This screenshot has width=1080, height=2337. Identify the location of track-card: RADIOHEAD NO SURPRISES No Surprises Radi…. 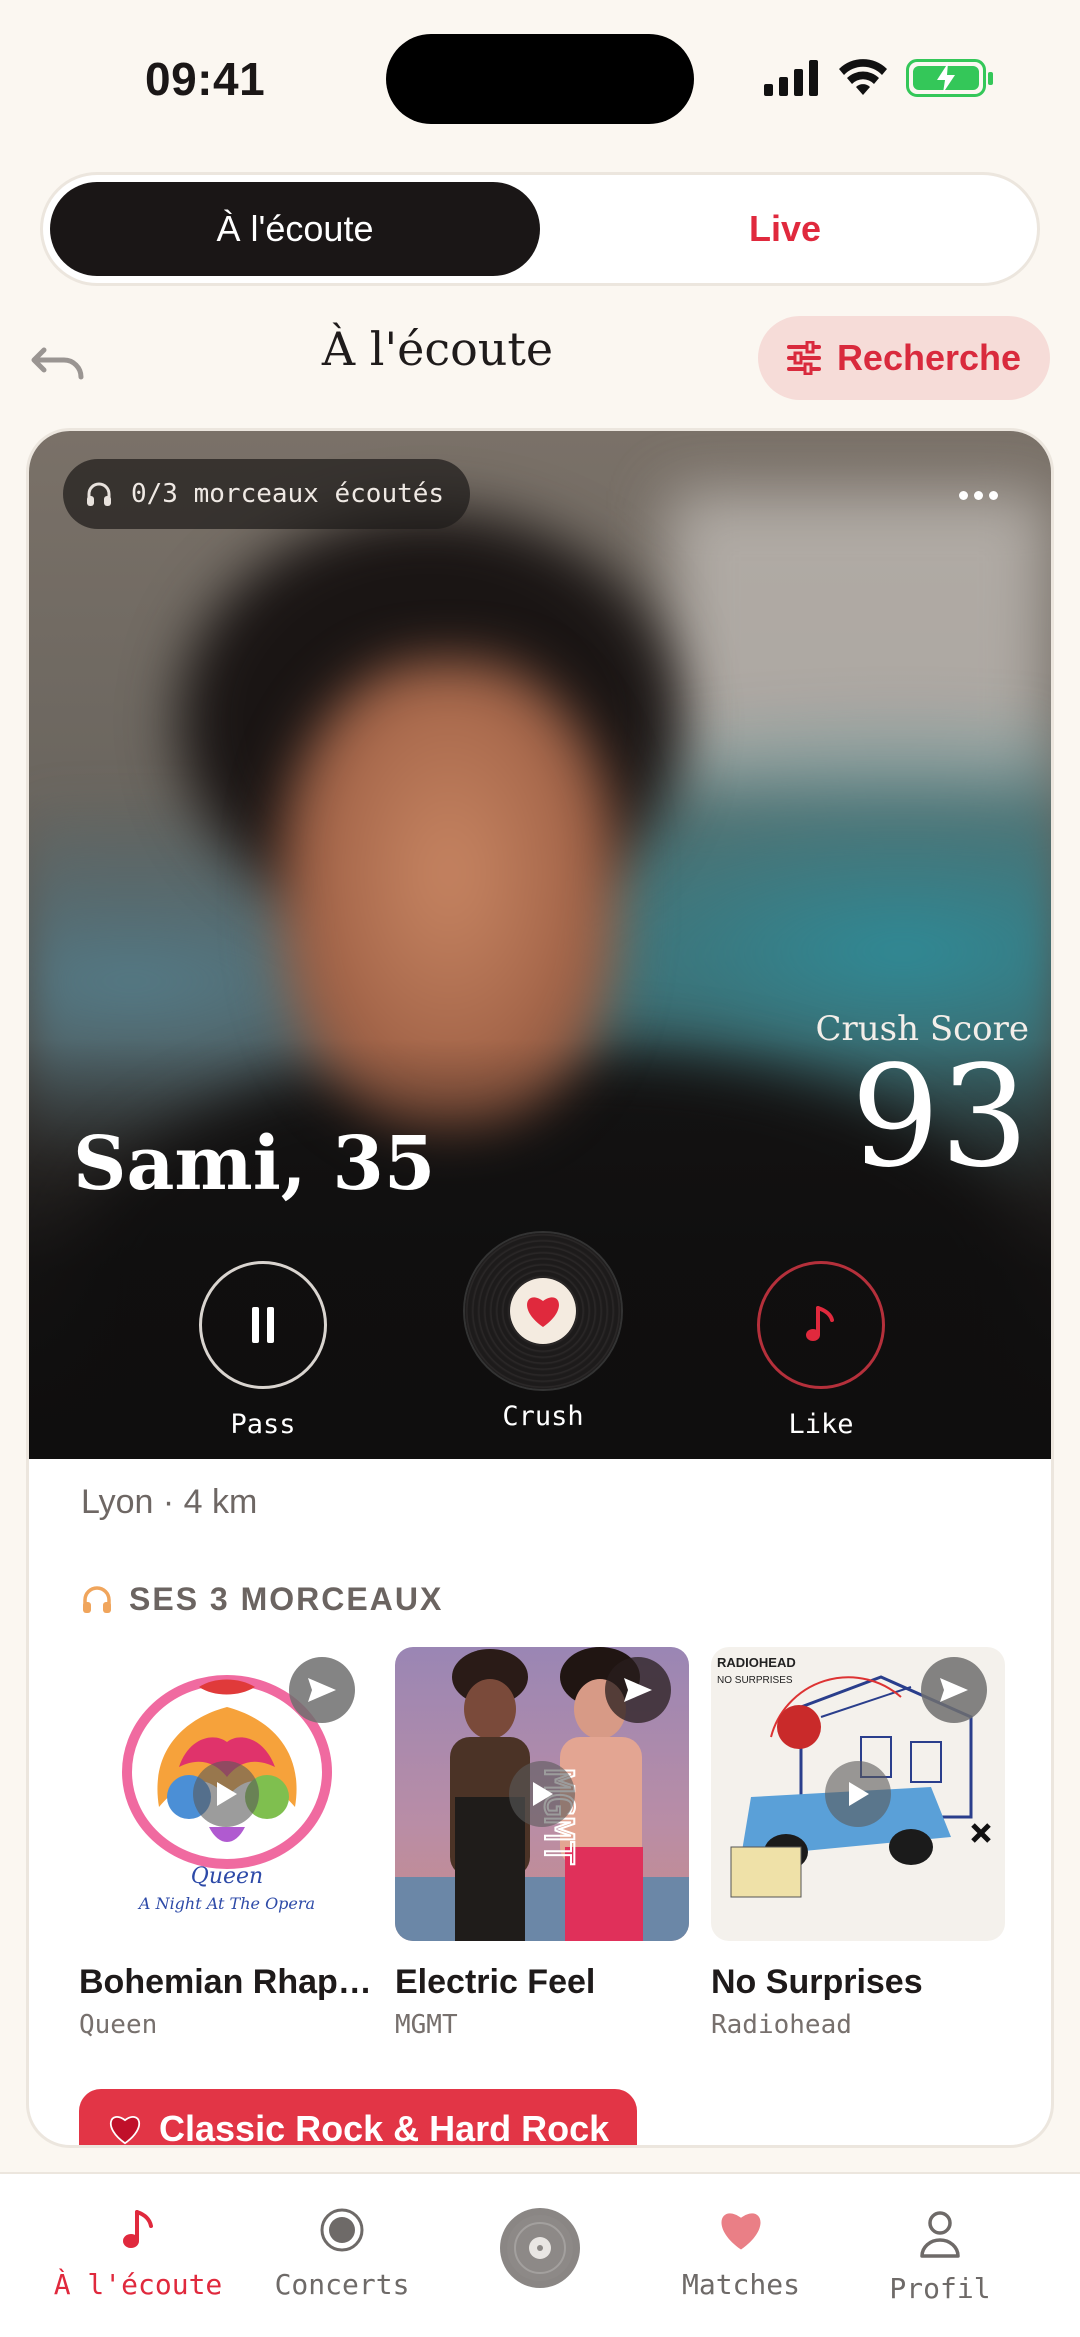
(858, 1843).